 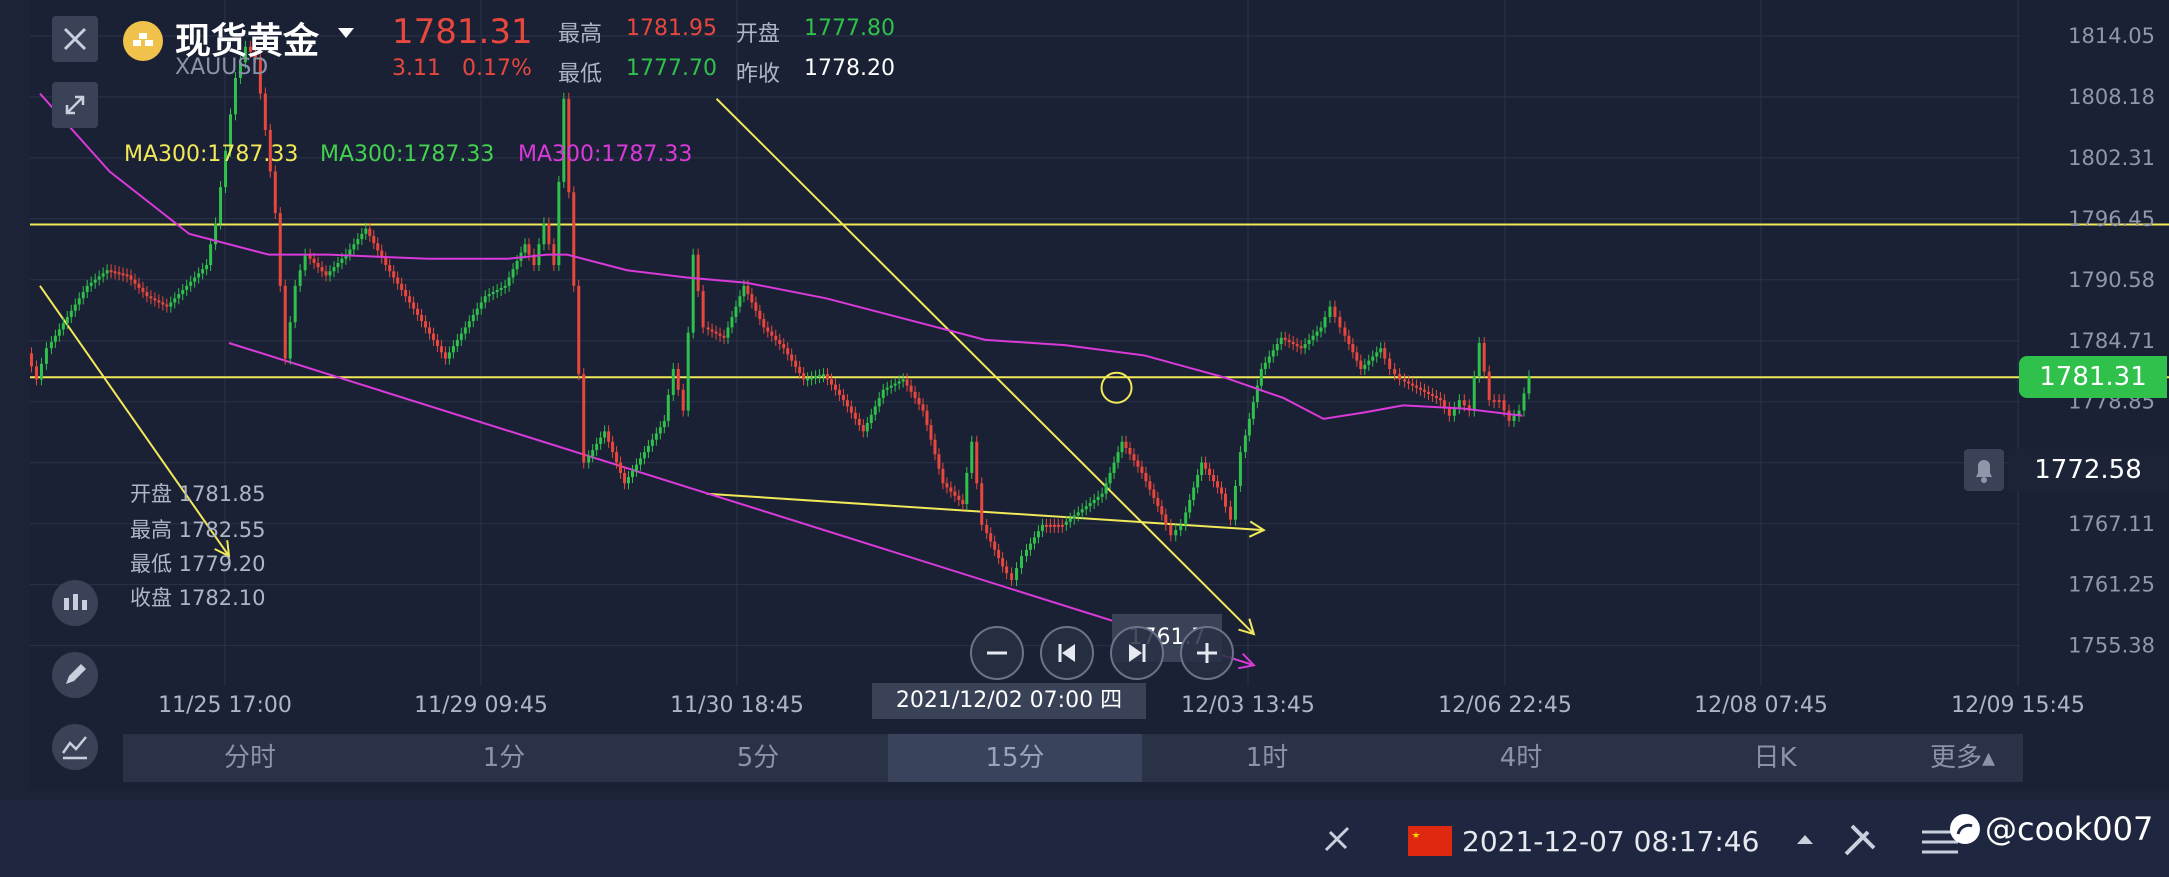 I want to click on pencil-icon, so click(x=76, y=674).